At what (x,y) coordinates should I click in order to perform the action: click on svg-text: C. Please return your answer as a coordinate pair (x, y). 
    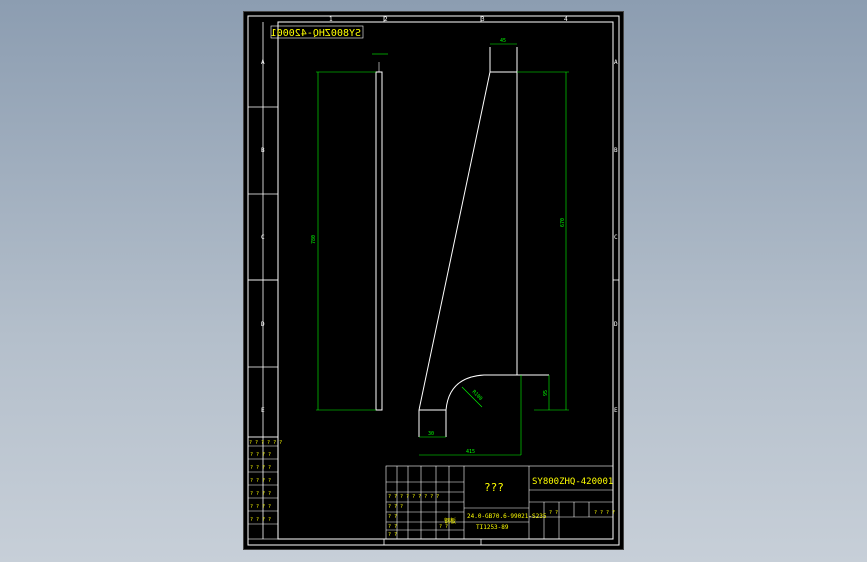
    Looking at the image, I should click on (616, 237).